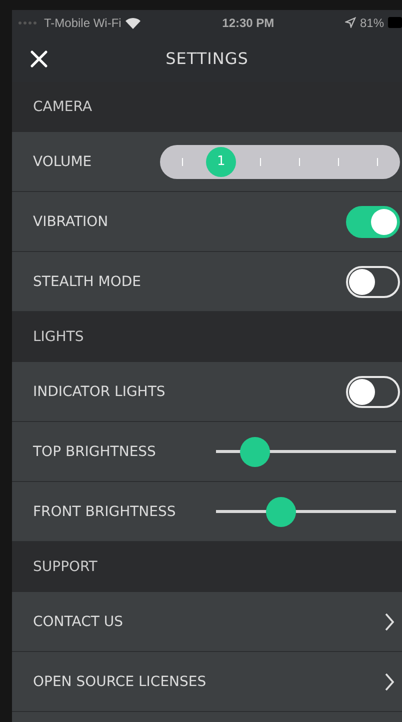  What do you see at coordinates (373, 222) in the screenshot?
I see `toggle-switch` at bounding box center [373, 222].